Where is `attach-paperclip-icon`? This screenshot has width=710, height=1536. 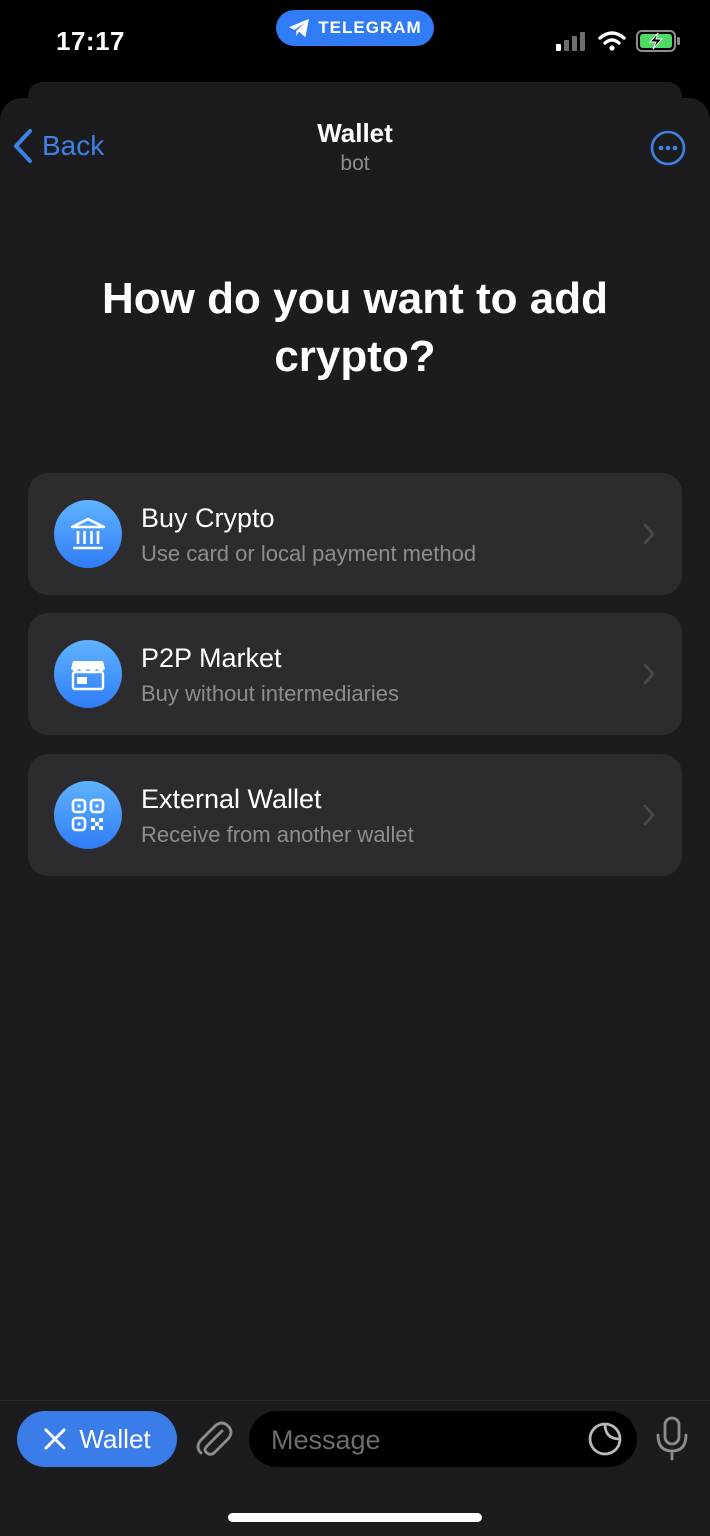 attach-paperclip-icon is located at coordinates (213, 1440).